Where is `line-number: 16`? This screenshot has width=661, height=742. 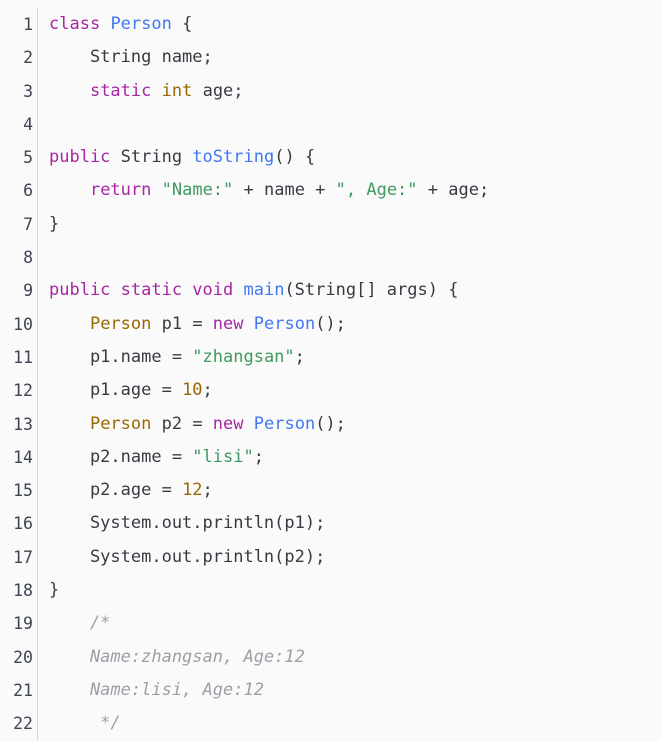
line-number: 16 is located at coordinates (23, 524).